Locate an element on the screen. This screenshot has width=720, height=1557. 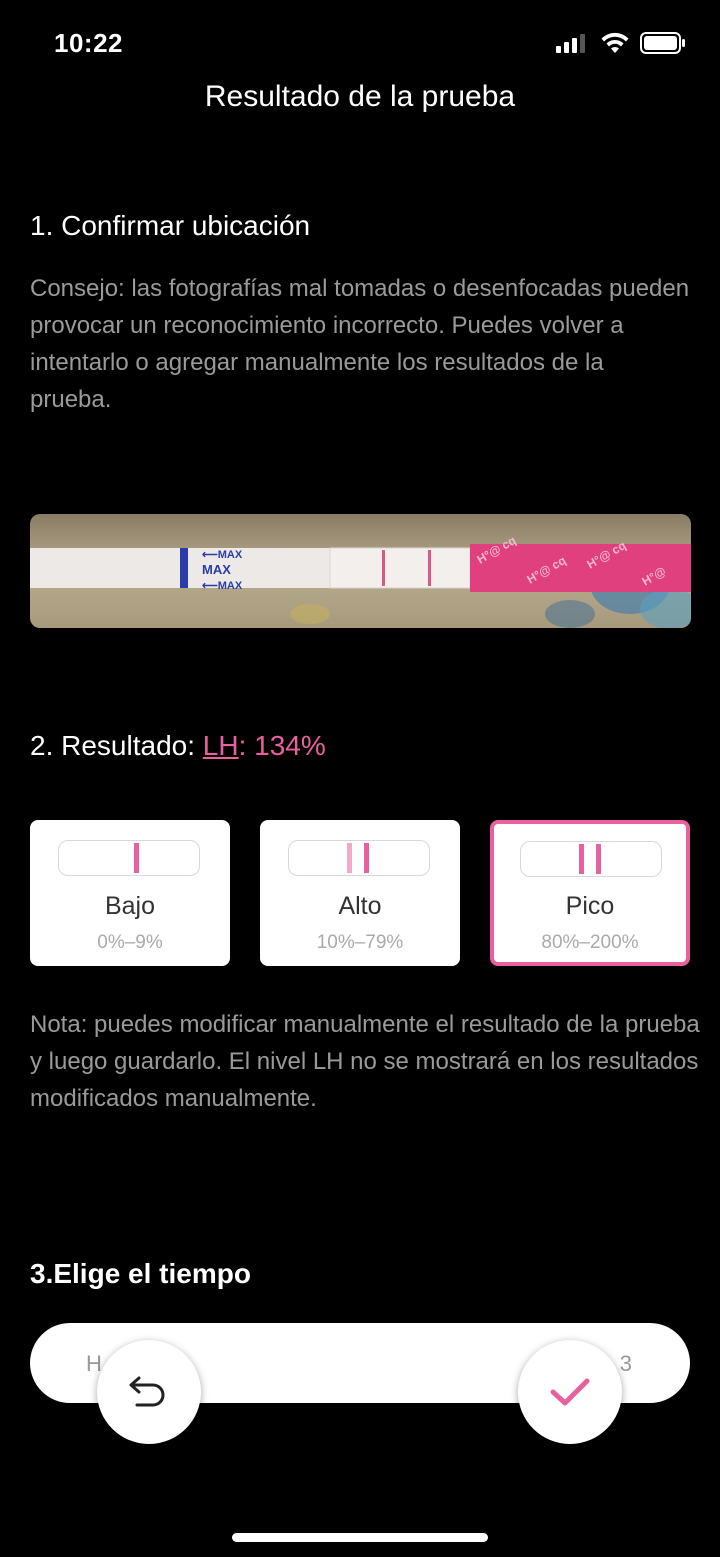
battery-icon is located at coordinates (662, 43).